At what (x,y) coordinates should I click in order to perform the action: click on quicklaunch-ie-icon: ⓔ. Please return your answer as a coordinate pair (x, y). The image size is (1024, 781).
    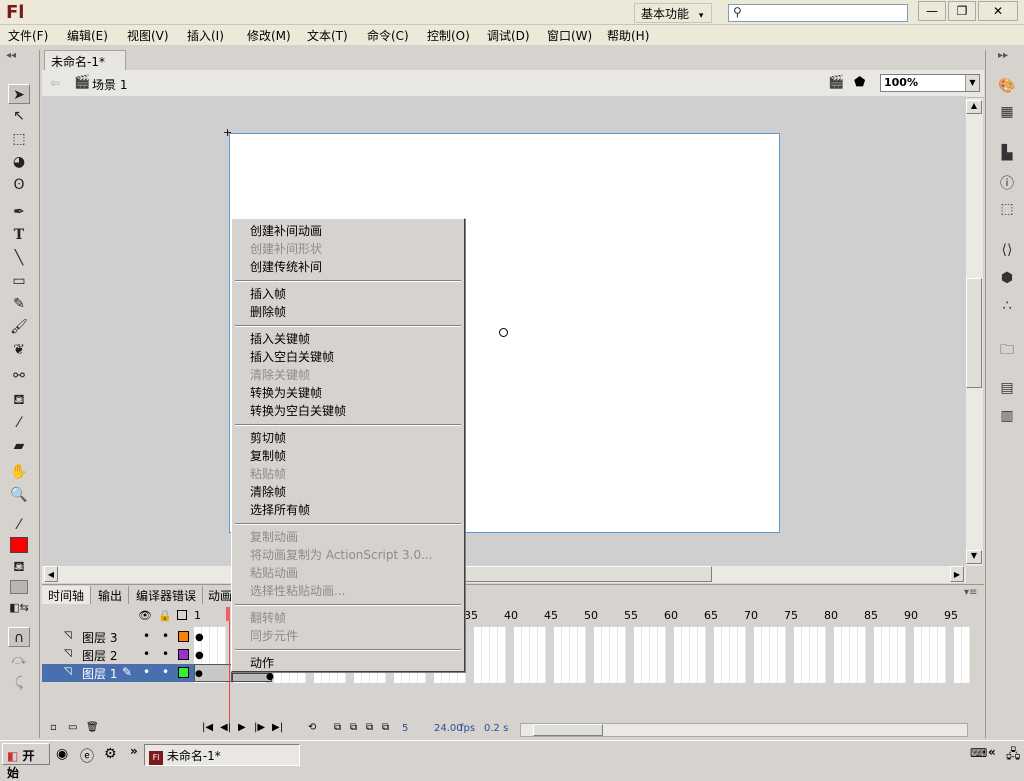
    Looking at the image, I should click on (87, 756).